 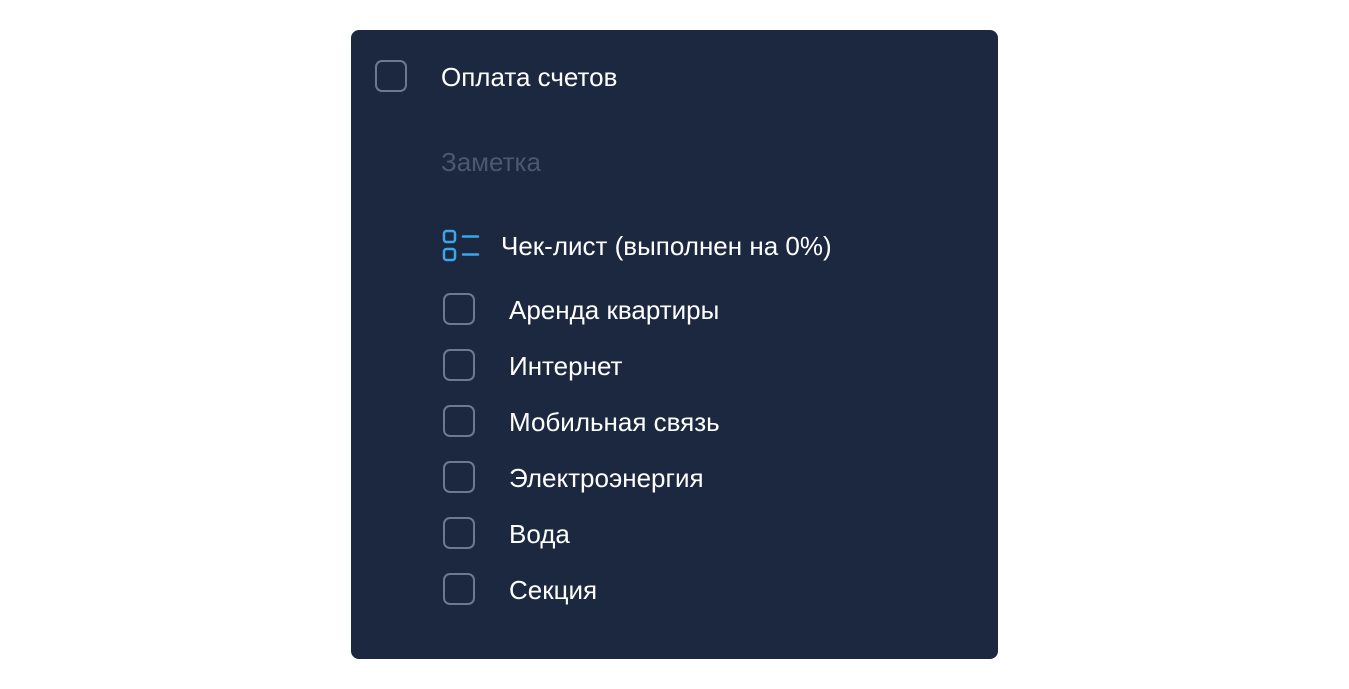 What do you see at coordinates (461, 245) in the screenshot?
I see `checklist-icon` at bounding box center [461, 245].